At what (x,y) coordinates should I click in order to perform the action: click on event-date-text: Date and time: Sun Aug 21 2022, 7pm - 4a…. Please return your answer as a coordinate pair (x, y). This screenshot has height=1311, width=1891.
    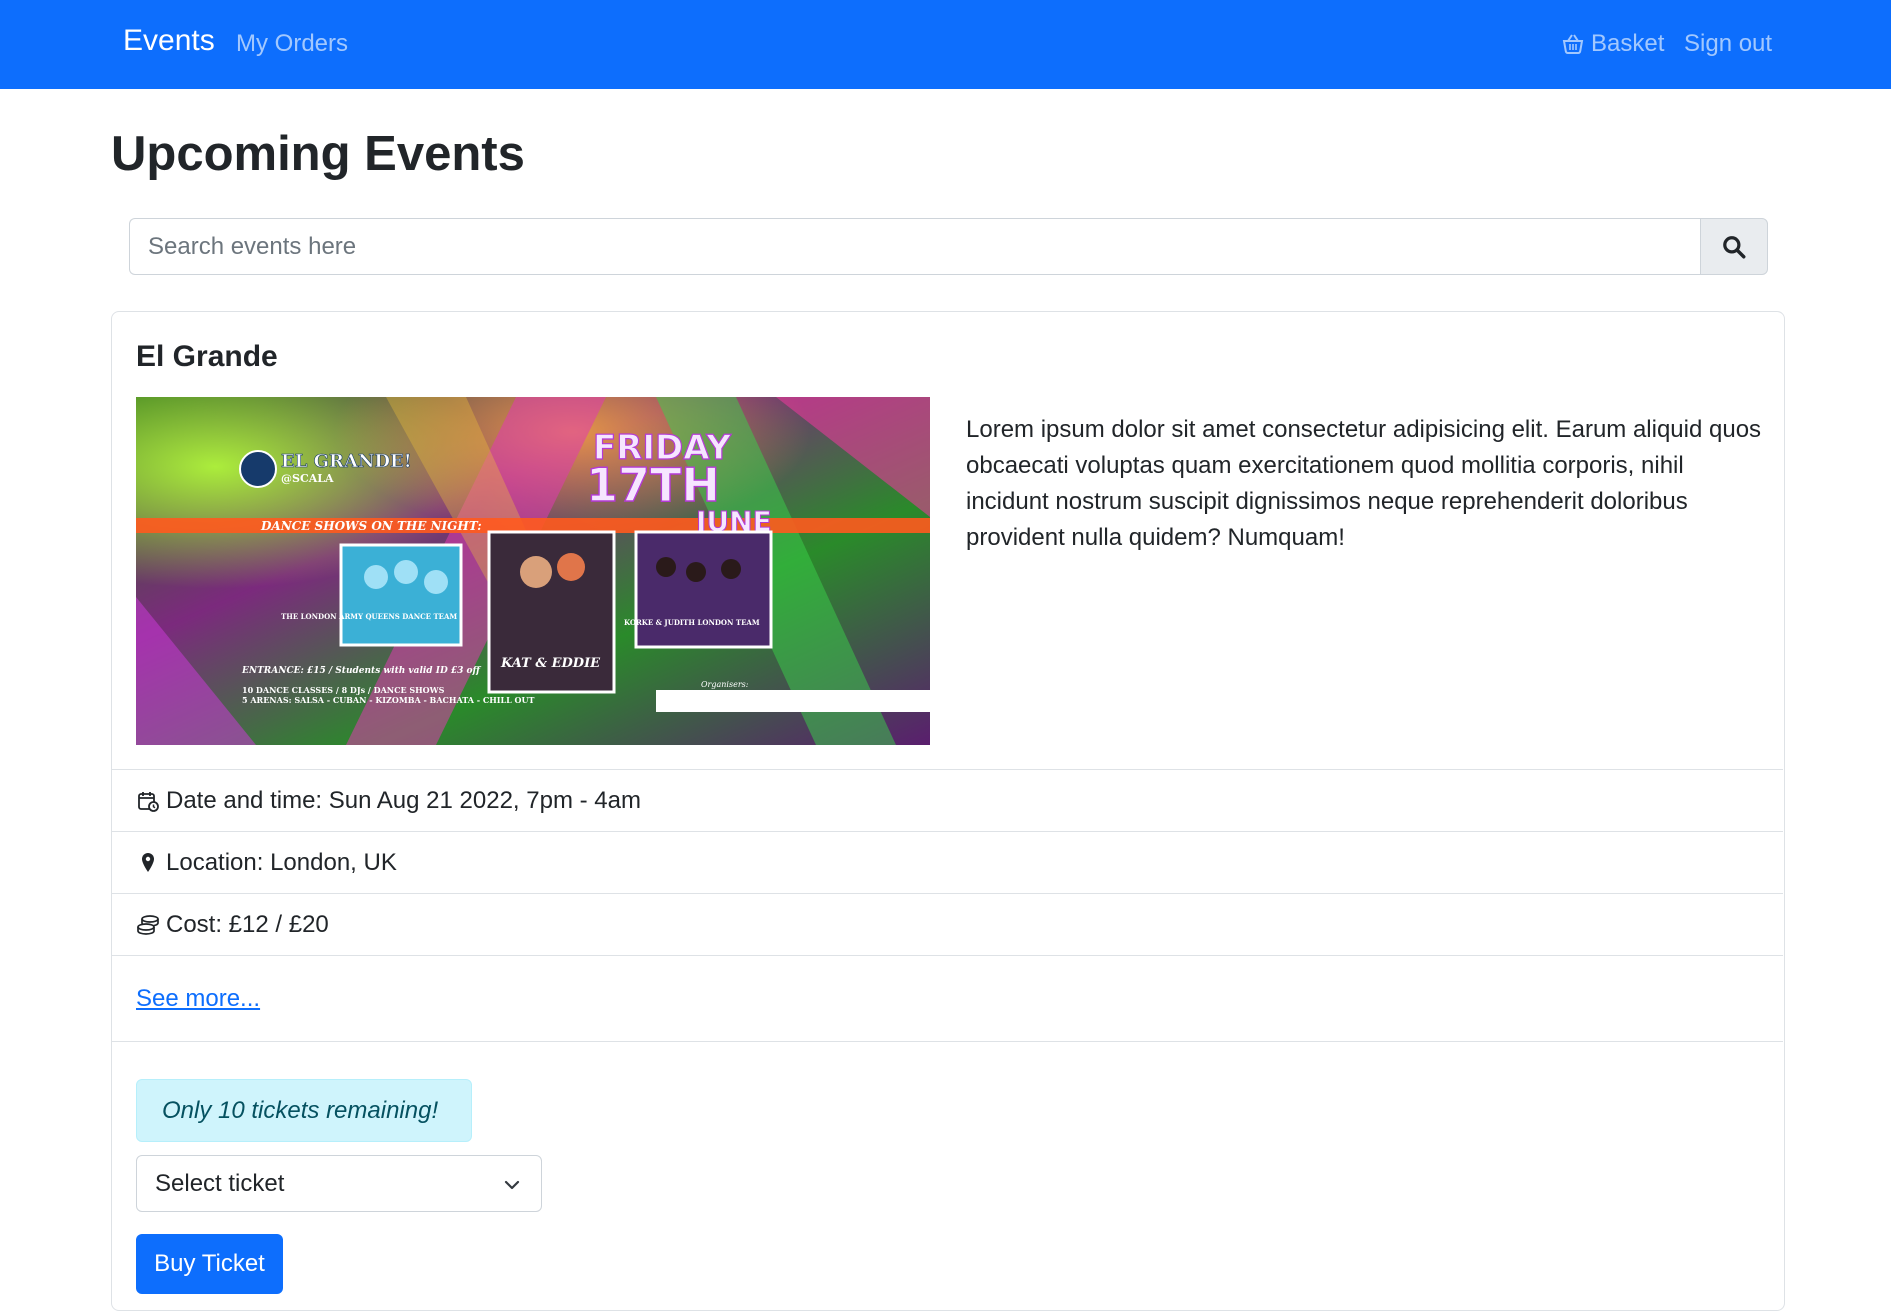
    Looking at the image, I should click on (403, 800).